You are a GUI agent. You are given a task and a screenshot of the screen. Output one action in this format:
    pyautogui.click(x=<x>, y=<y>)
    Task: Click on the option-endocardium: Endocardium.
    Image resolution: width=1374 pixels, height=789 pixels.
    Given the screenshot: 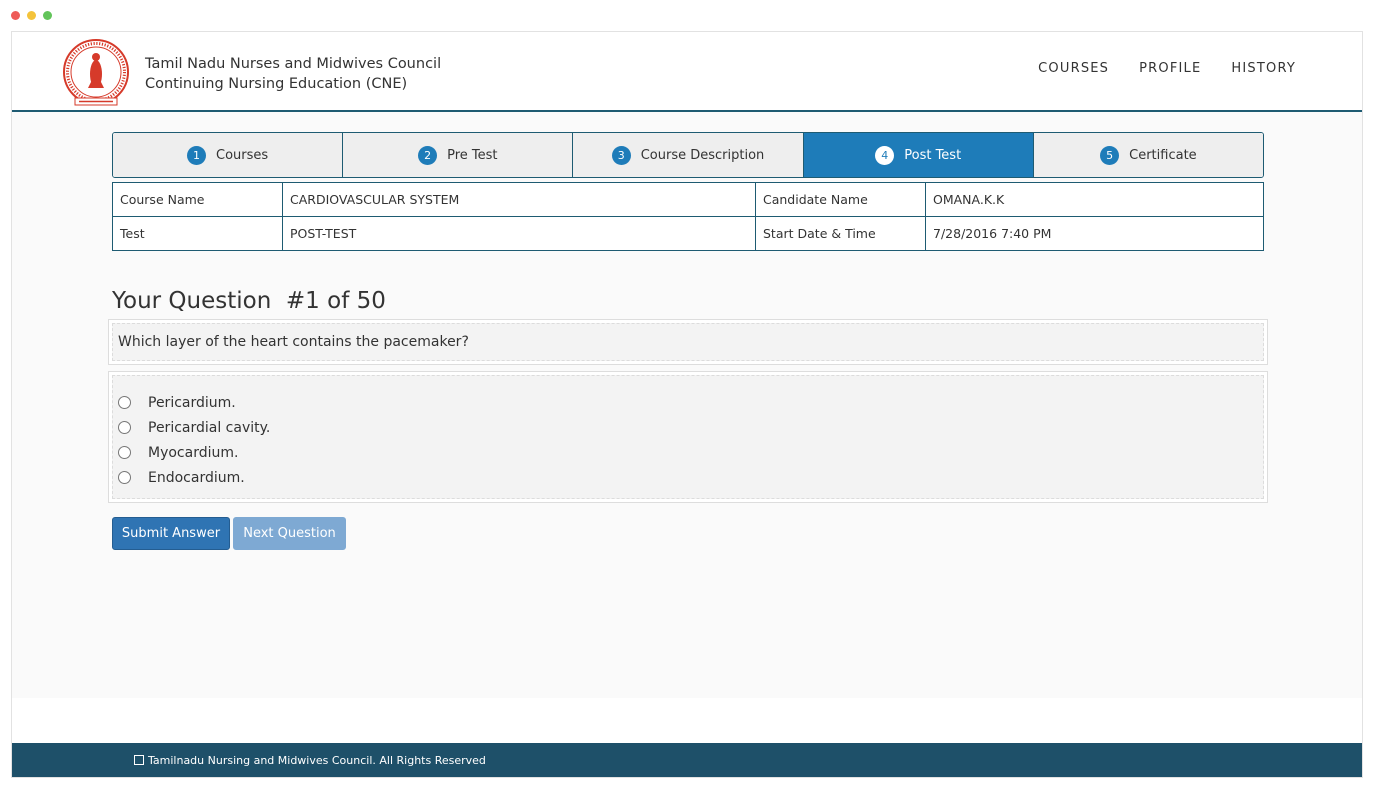 What is the action you would take?
    pyautogui.click(x=688, y=477)
    